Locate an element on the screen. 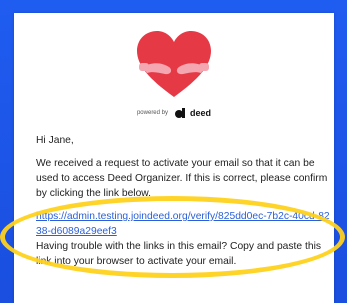  greeting: Hi Jane, is located at coordinates (55, 140).